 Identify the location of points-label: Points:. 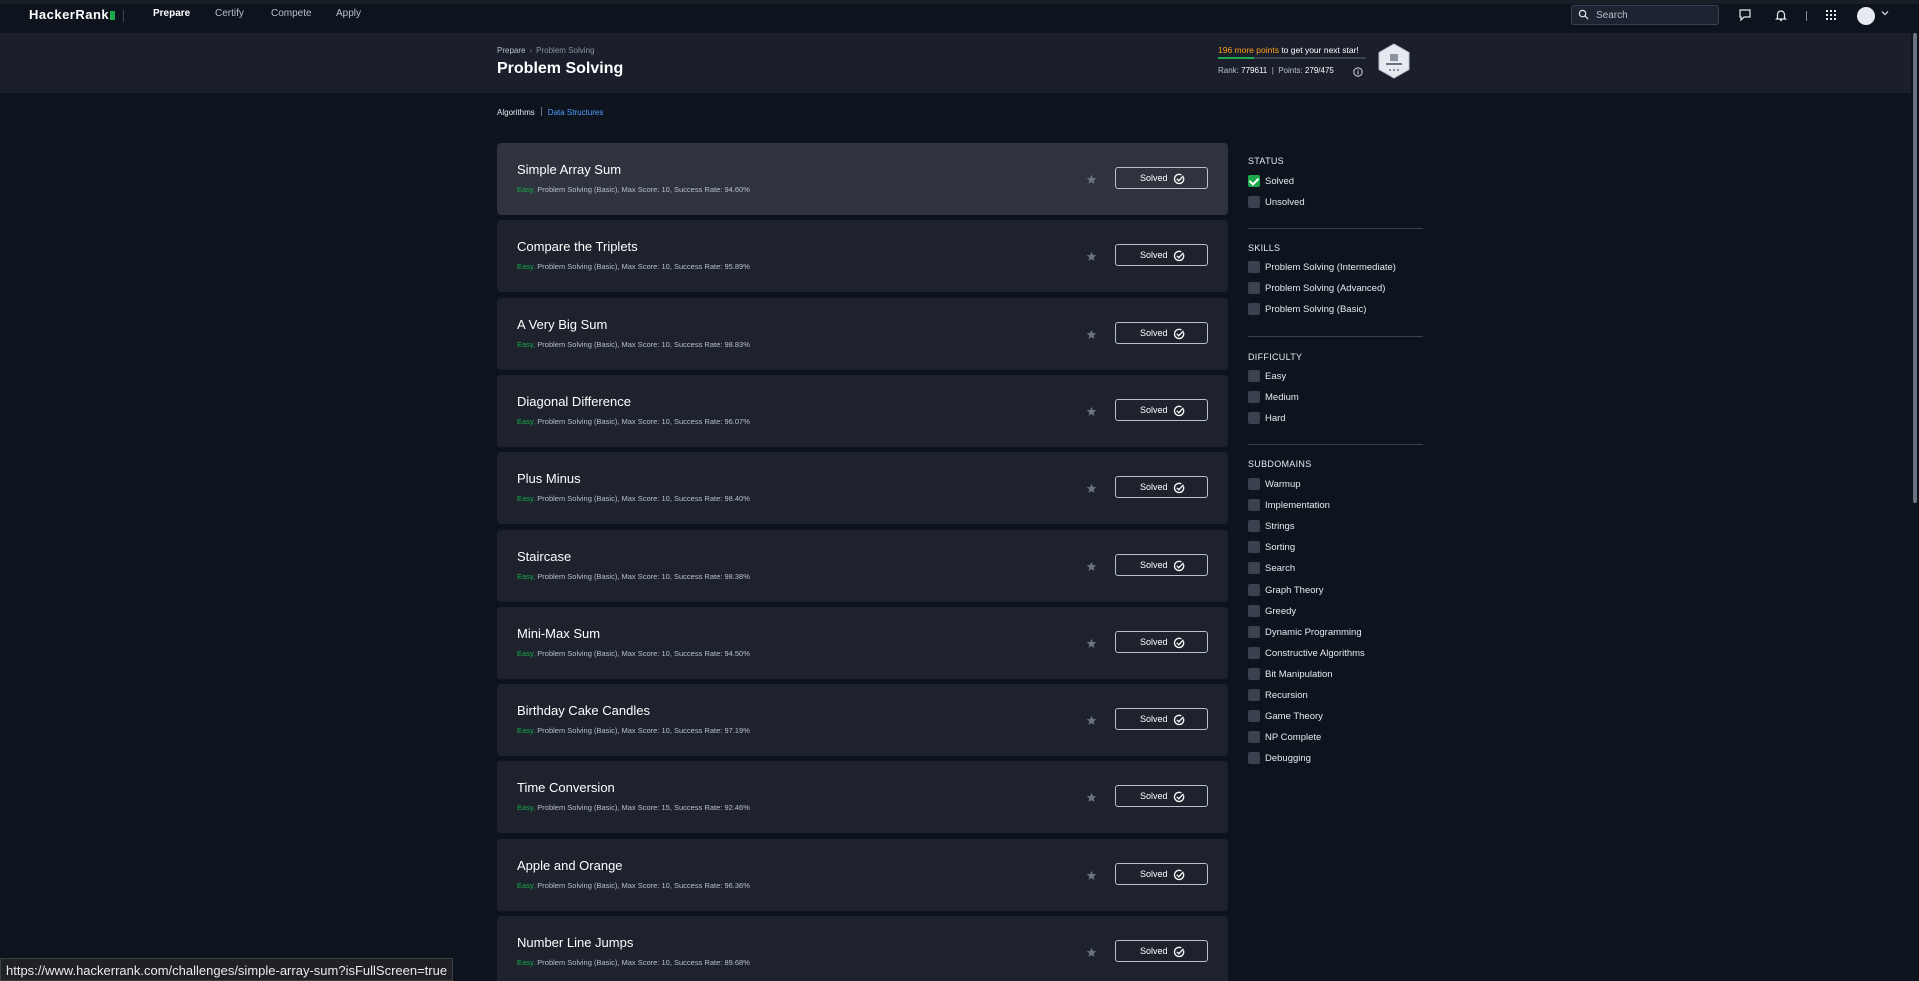
(1290, 70).